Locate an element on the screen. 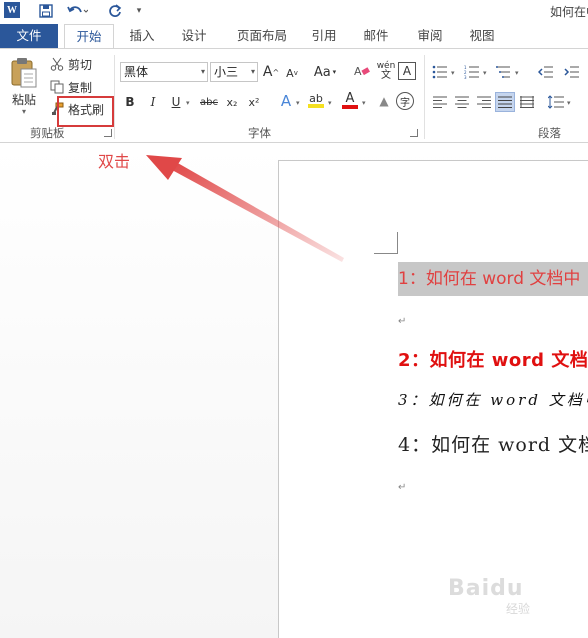 This screenshot has height=638, width=588. annotation-arrow-icon is located at coordinates (245, 208).